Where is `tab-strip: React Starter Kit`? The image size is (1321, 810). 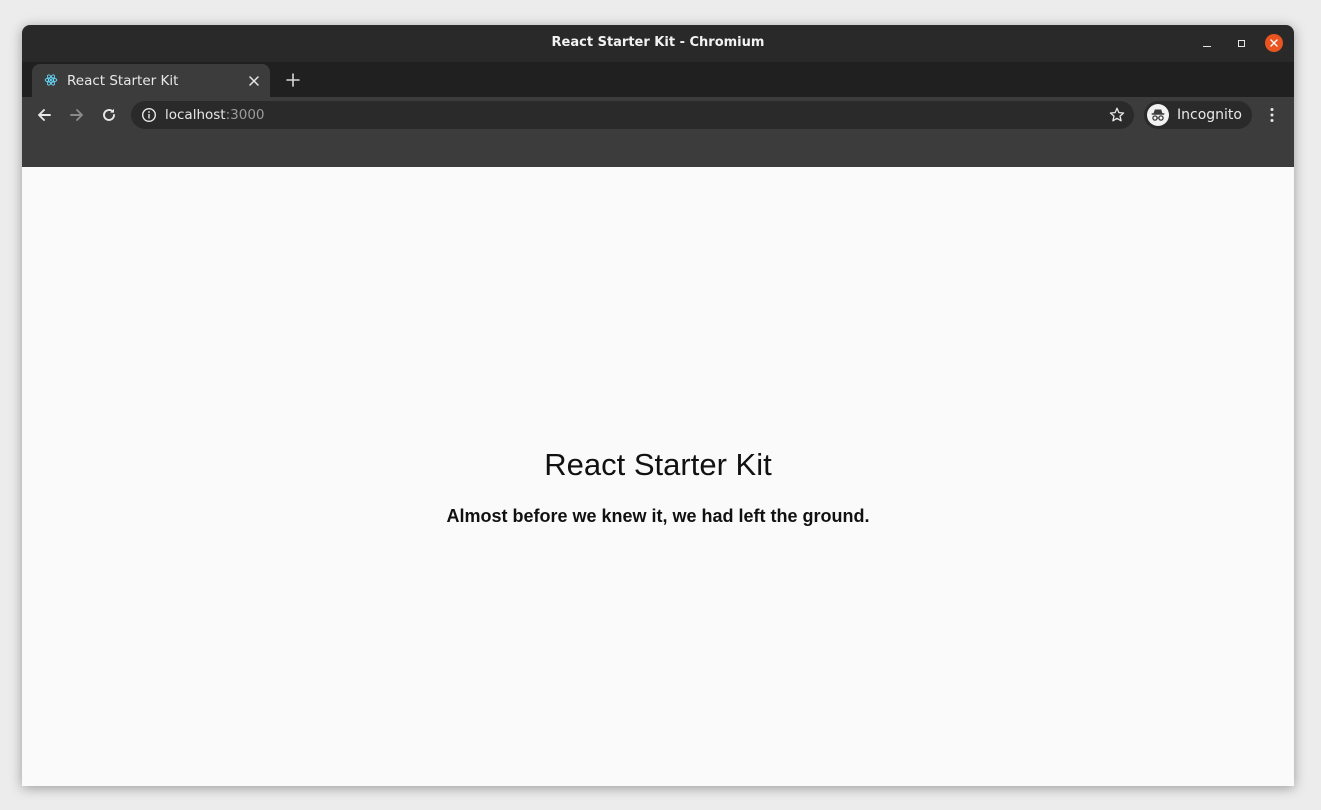
tab-strip: React Starter Kit is located at coordinates (658, 79).